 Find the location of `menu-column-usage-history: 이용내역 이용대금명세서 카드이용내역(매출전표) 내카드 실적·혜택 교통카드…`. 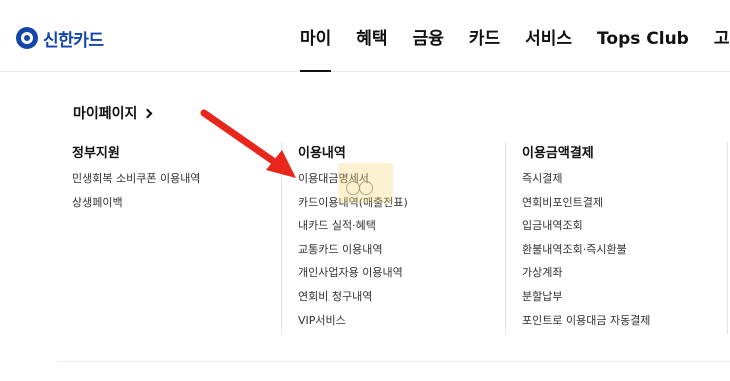

menu-column-usage-history: 이용내역 이용대금명세서 카드이용내역(매출전표) 내카드 실적·혜택 교통카드… is located at coordinates (344, 238).